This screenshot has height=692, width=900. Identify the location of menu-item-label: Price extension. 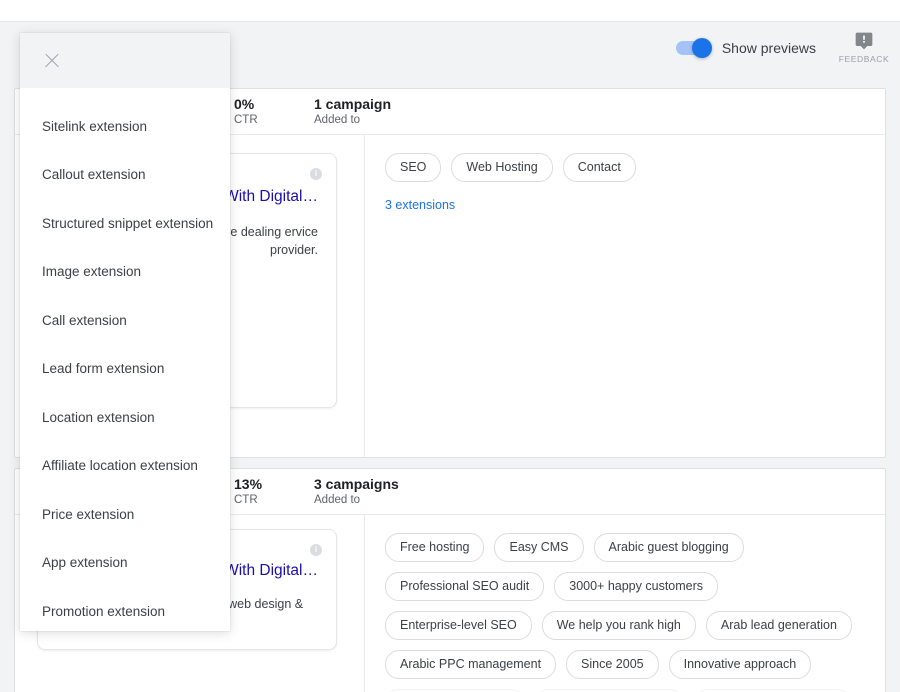
(88, 514).